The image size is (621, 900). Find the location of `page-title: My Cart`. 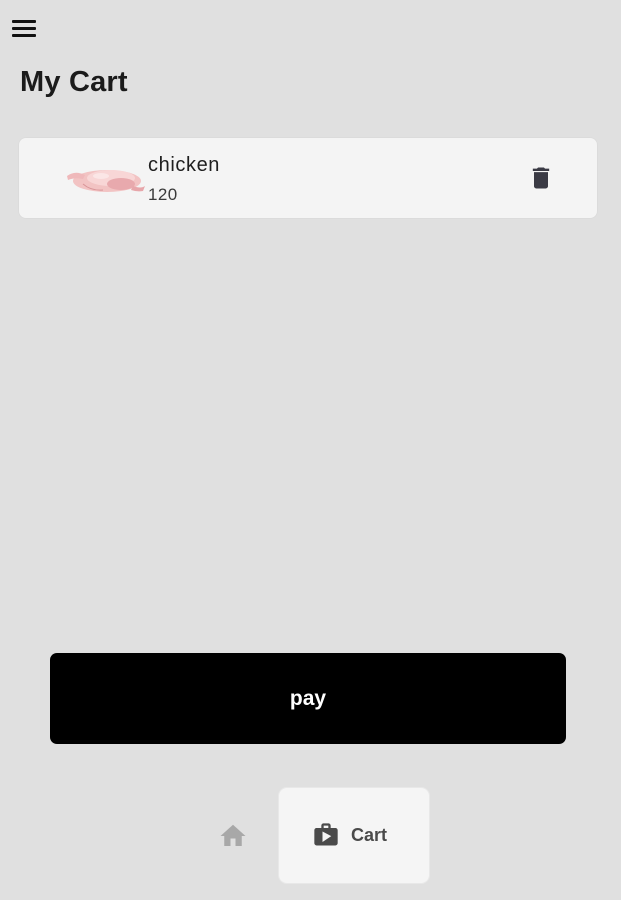

page-title: My Cart is located at coordinates (74, 82).